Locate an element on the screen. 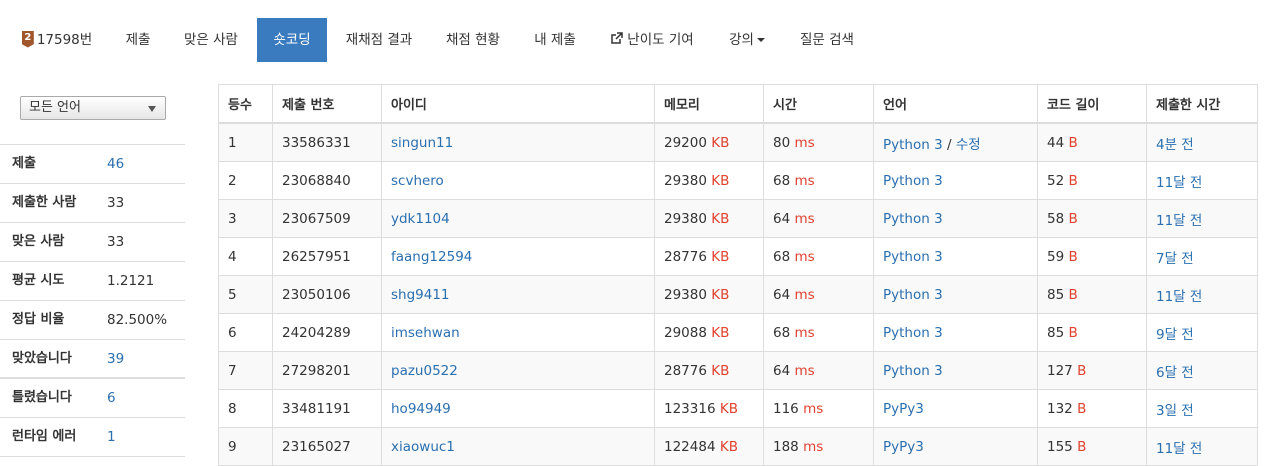 The image size is (1276, 466). tab-accepted-users: 맞은 사람 is located at coordinates (211, 40).